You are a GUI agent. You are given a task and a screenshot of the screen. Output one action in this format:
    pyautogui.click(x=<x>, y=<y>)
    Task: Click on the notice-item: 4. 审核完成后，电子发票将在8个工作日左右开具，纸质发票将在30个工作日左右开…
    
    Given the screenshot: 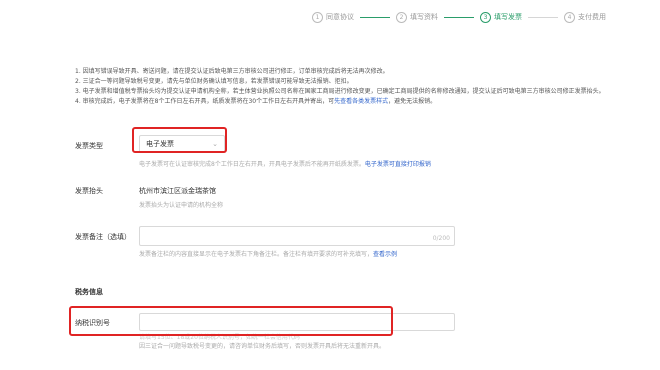 What is the action you would take?
    pyautogui.click(x=366, y=102)
    